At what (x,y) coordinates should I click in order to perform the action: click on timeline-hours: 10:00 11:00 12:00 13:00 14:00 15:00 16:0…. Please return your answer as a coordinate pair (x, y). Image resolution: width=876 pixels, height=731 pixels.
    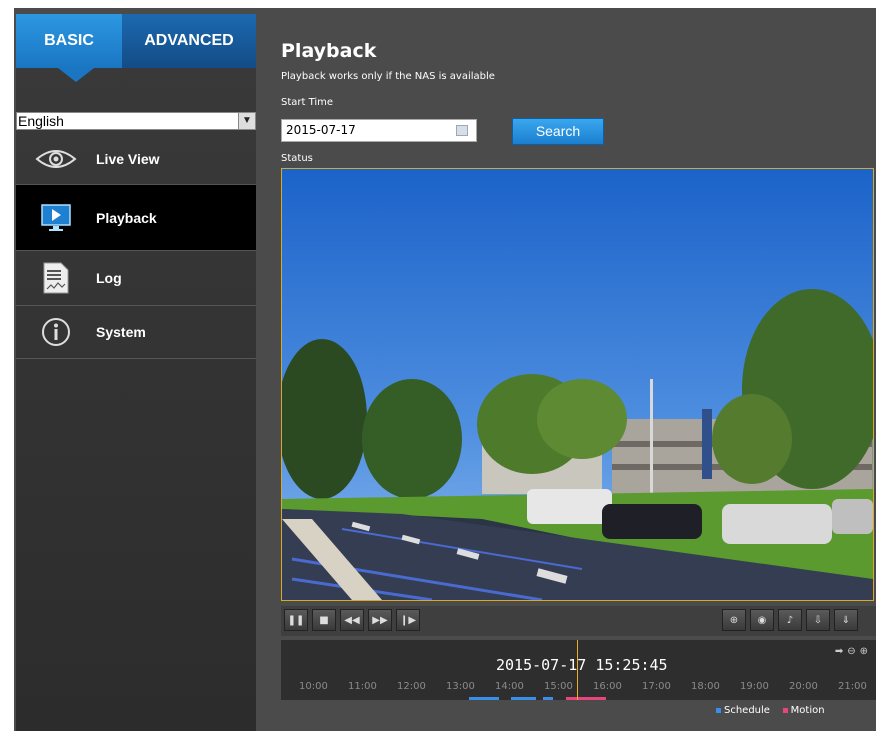
    Looking at the image, I should click on (578, 688).